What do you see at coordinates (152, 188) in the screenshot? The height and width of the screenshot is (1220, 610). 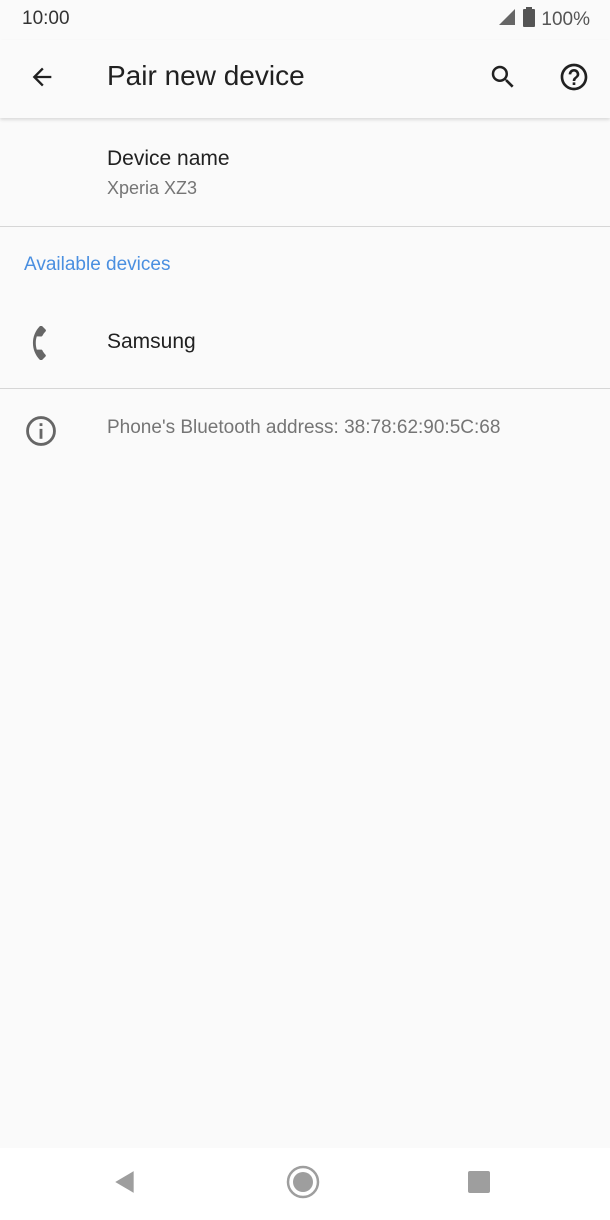 I see `device-name-value: Xperia XZ3` at bounding box center [152, 188].